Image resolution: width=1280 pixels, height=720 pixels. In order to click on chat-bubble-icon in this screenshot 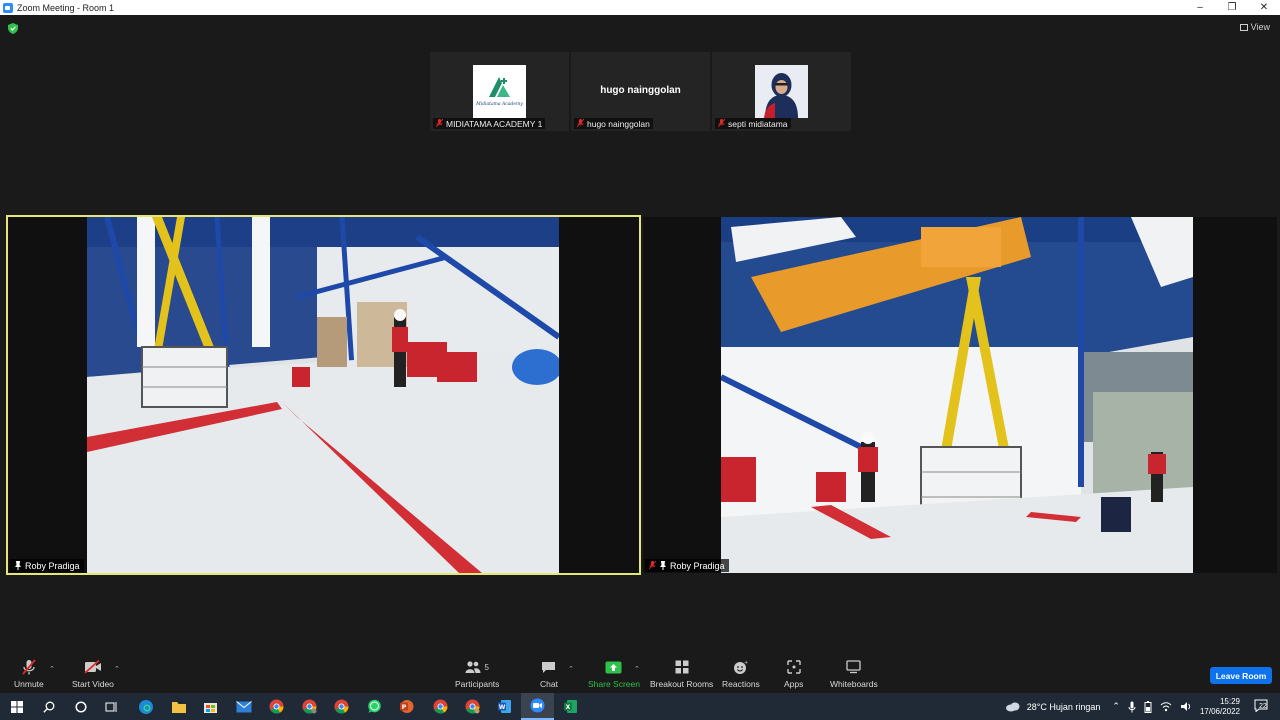, I will do `click(548, 667)`.